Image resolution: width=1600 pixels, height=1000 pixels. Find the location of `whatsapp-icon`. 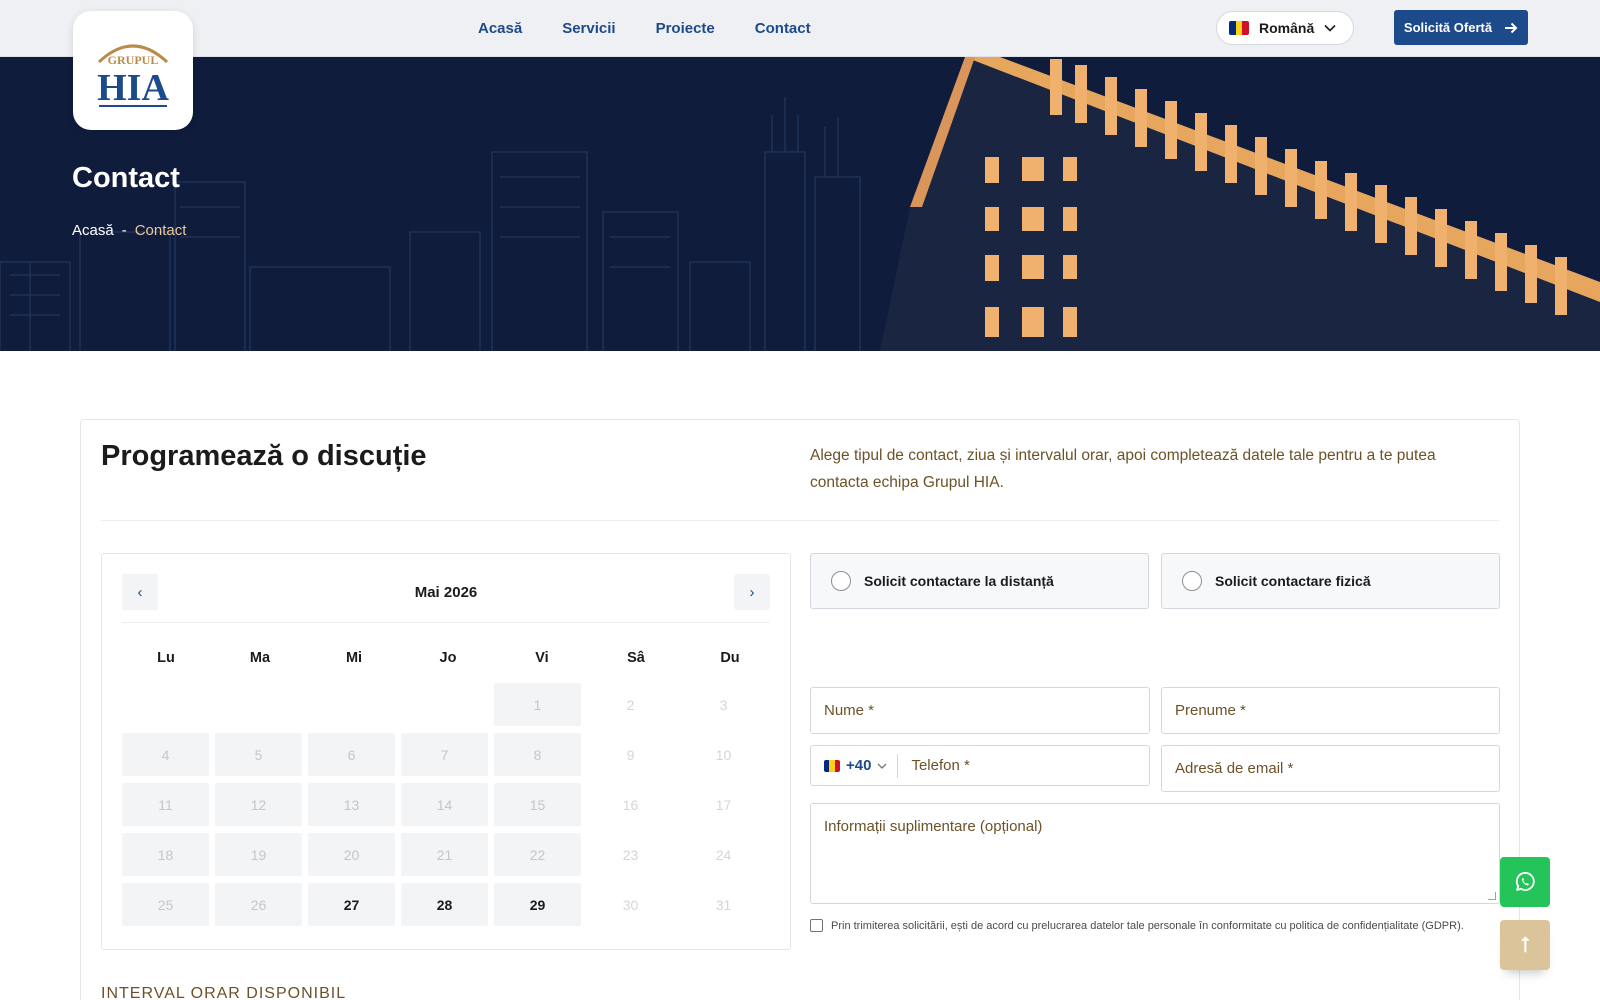

whatsapp-icon is located at coordinates (1525, 881).